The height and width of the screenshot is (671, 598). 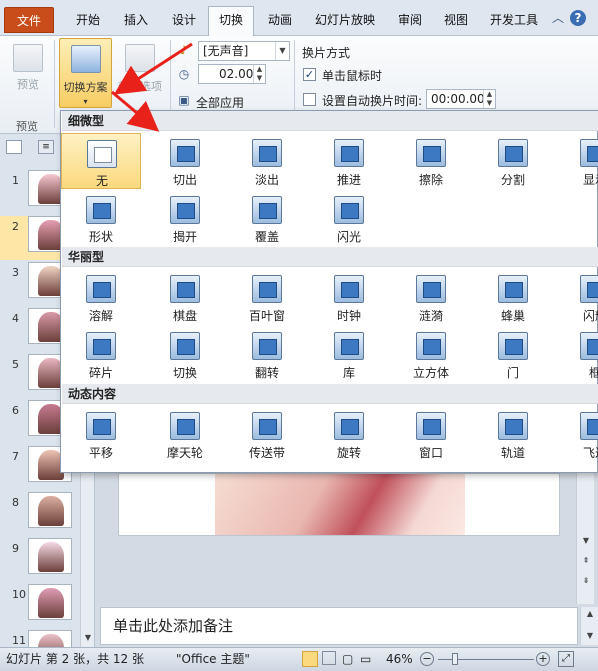 What do you see at coordinates (455, 659) in the screenshot?
I see `zoom-slider-thumb` at bounding box center [455, 659].